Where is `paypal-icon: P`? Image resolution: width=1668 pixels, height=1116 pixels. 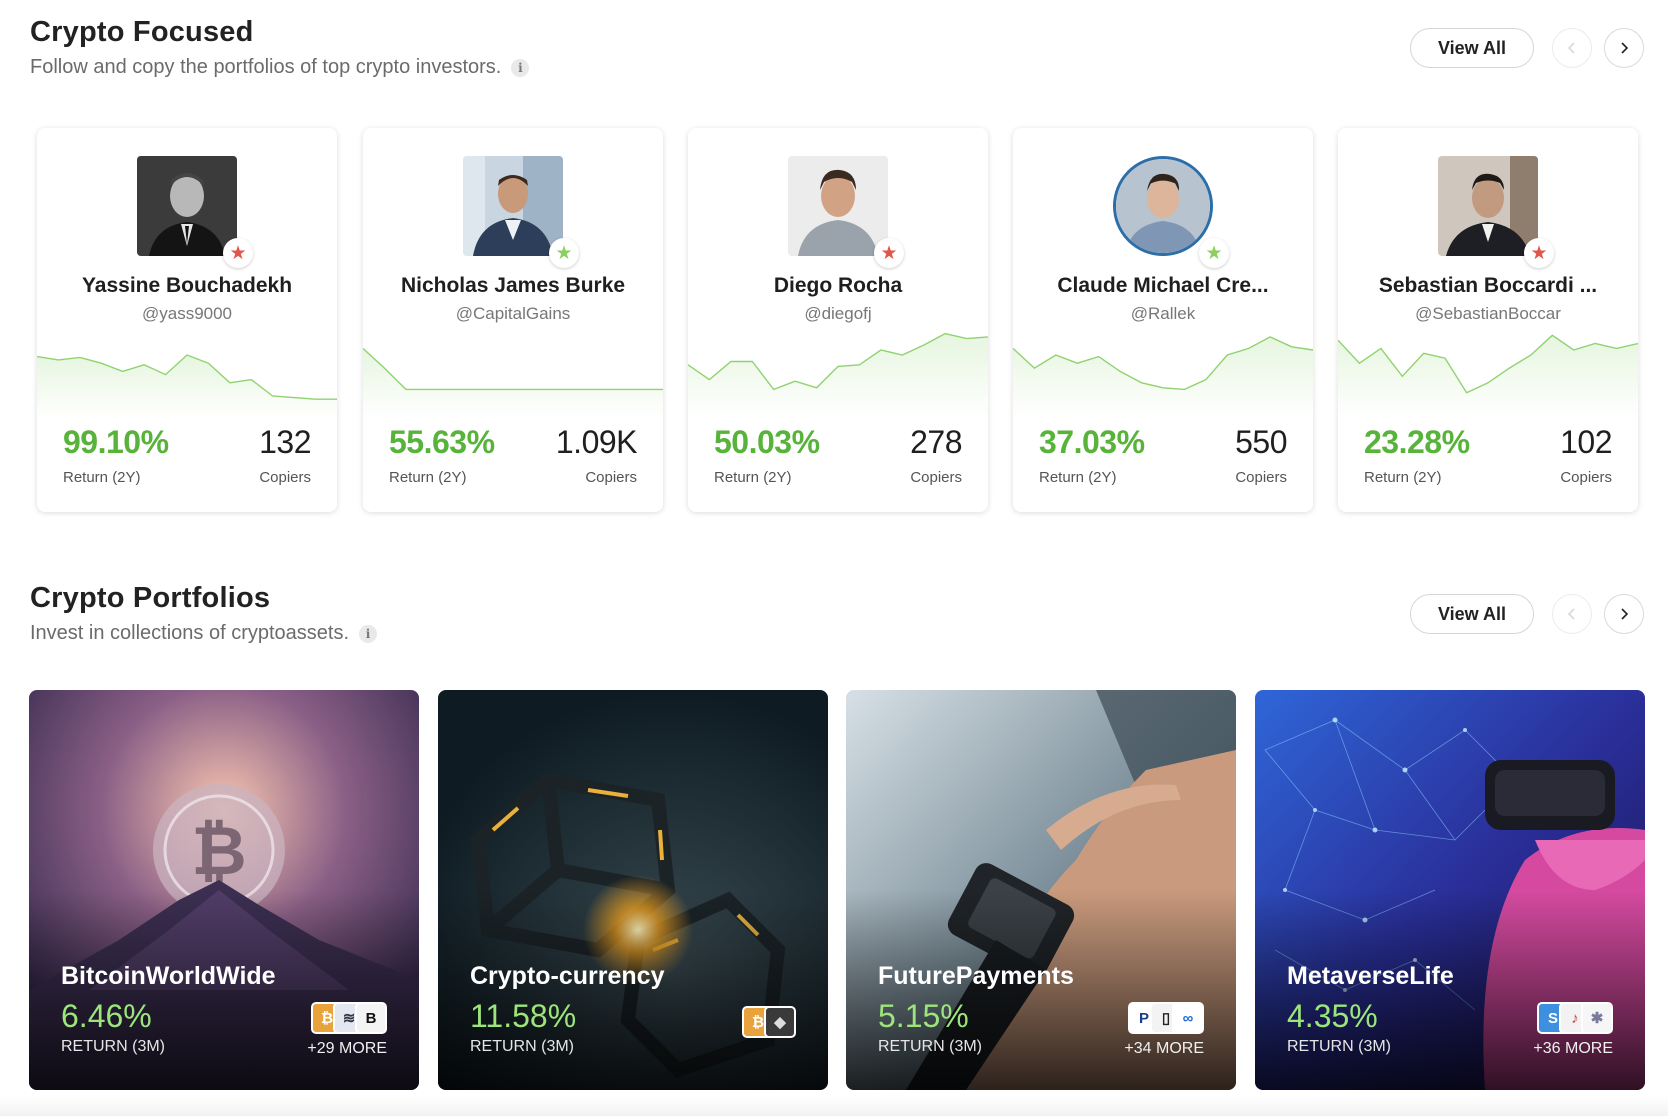
paypal-icon: P is located at coordinates (1144, 1018).